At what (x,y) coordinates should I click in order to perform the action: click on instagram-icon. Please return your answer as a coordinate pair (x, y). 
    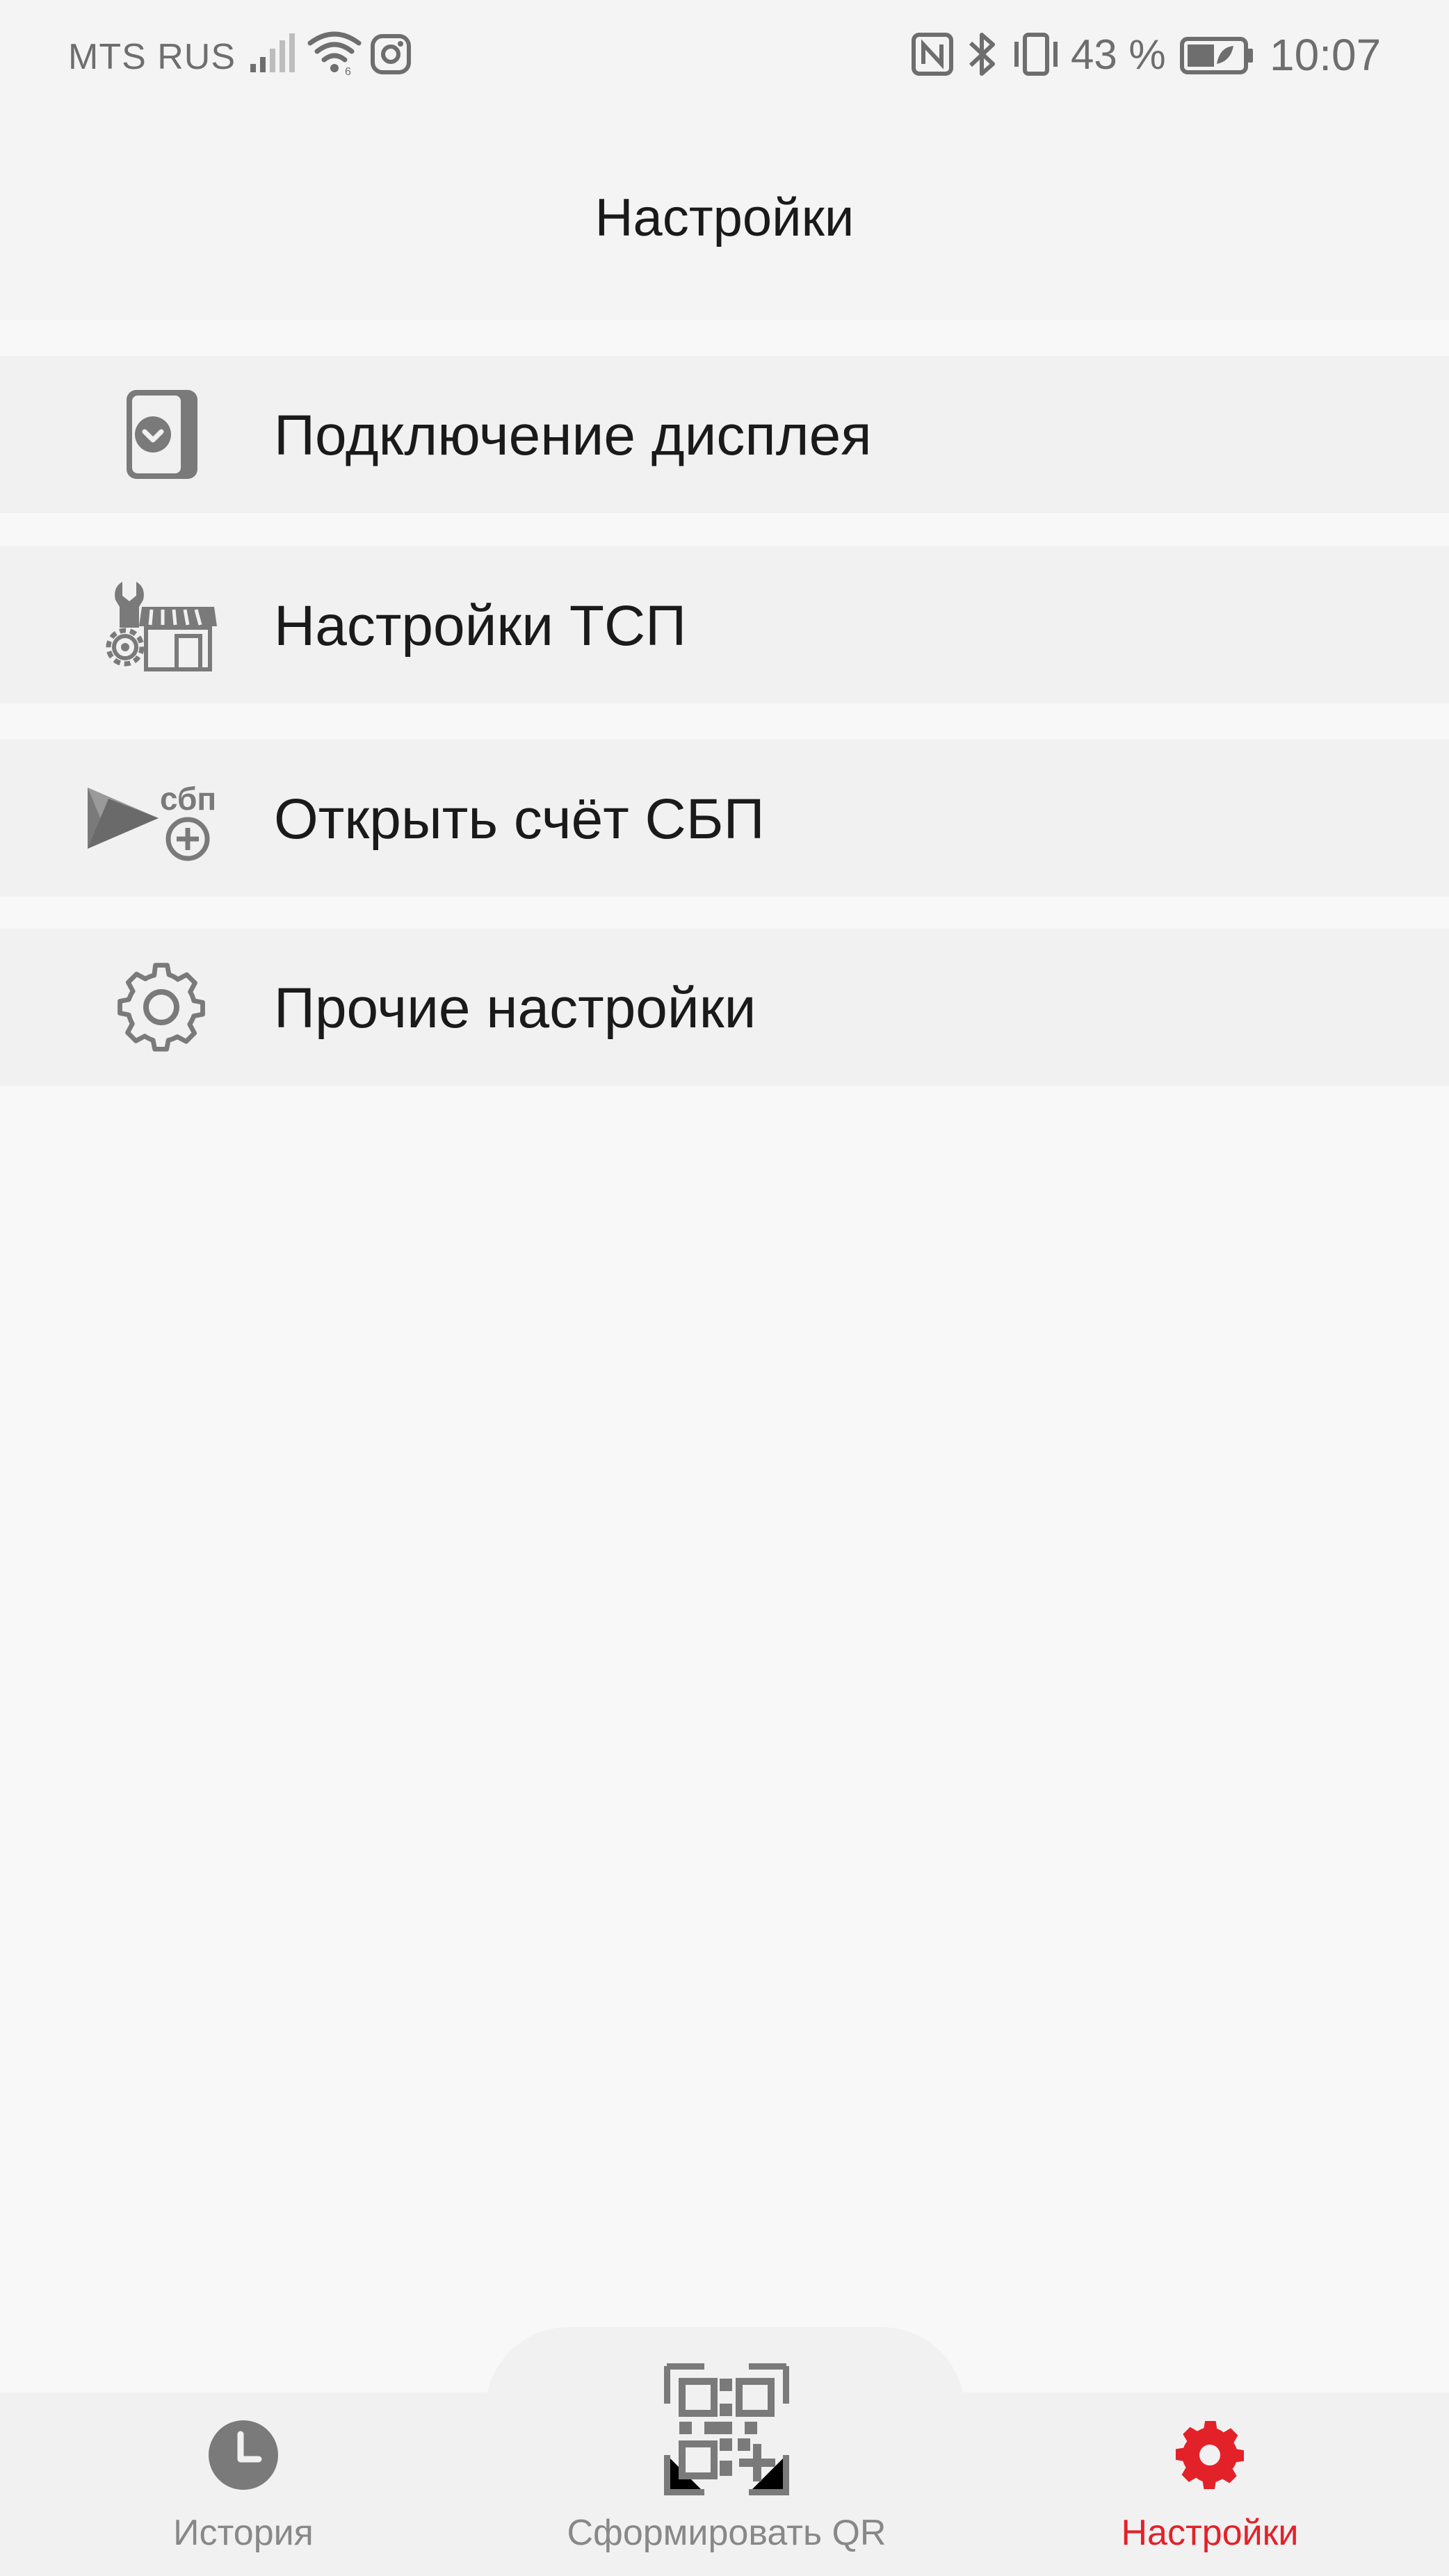
    Looking at the image, I should click on (391, 56).